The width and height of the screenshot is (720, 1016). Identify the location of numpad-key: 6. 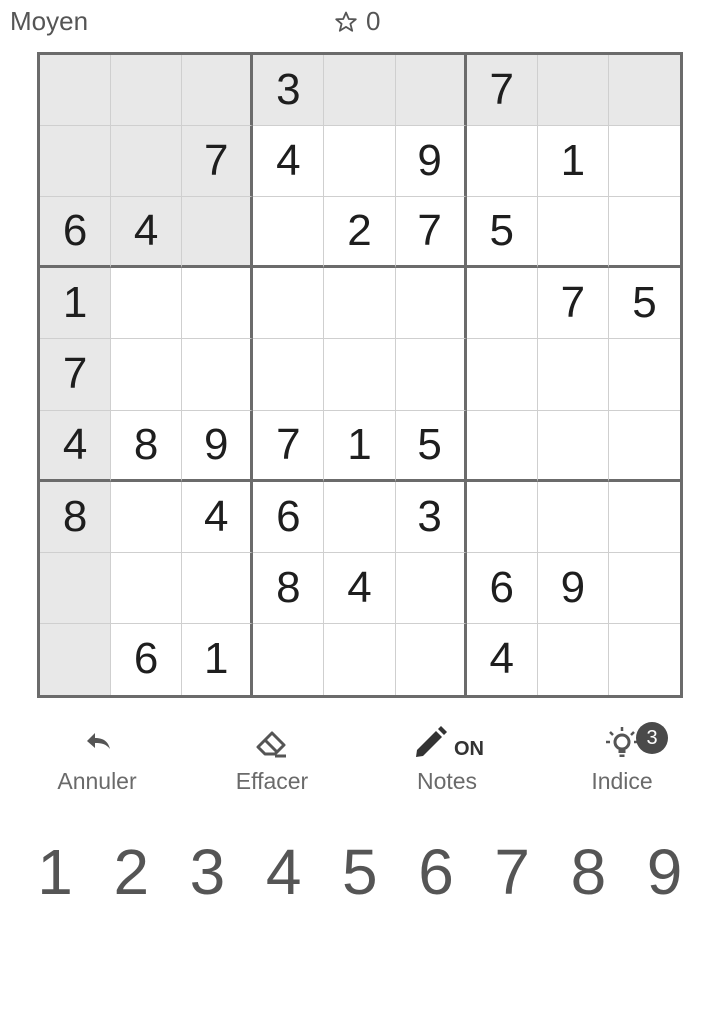
(436, 872).